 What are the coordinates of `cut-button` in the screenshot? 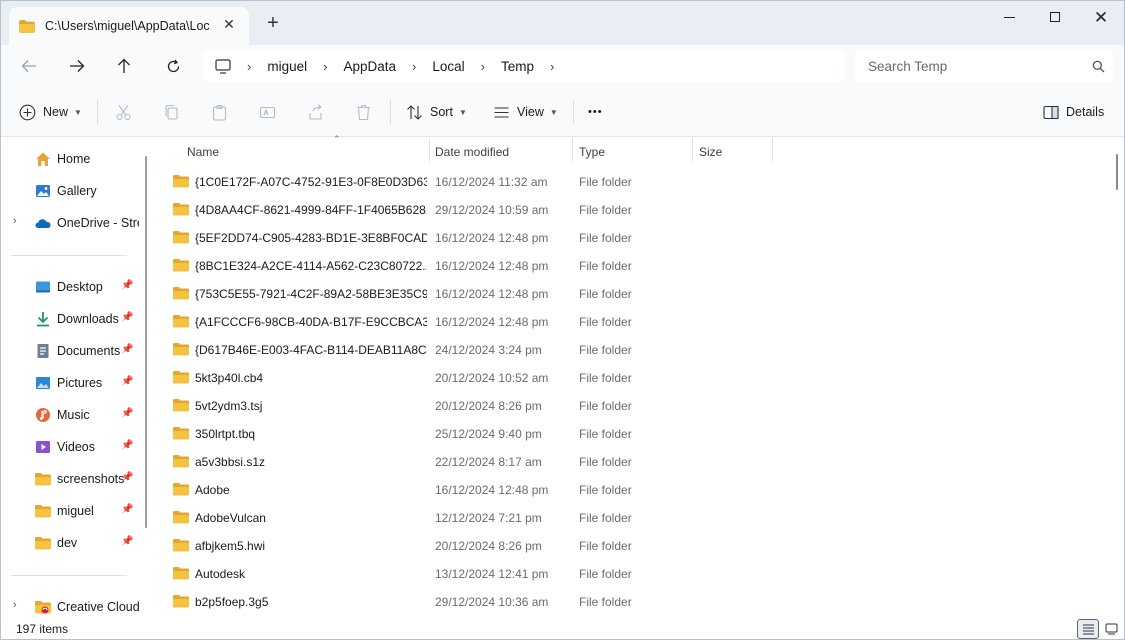 It's located at (123, 112).